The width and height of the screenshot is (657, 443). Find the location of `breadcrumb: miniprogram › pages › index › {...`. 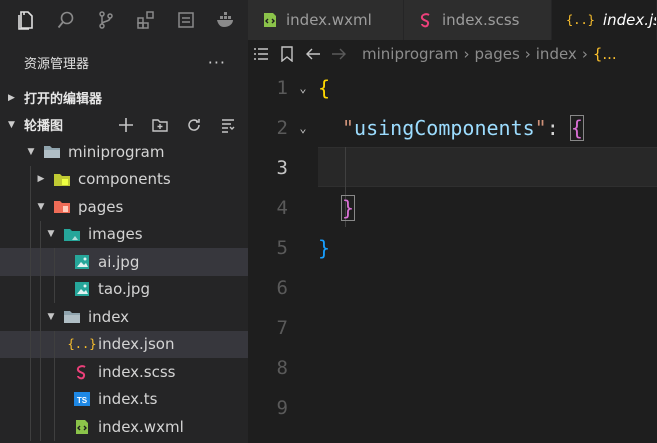

breadcrumb: miniprogram › pages › index › {... is located at coordinates (452, 54).